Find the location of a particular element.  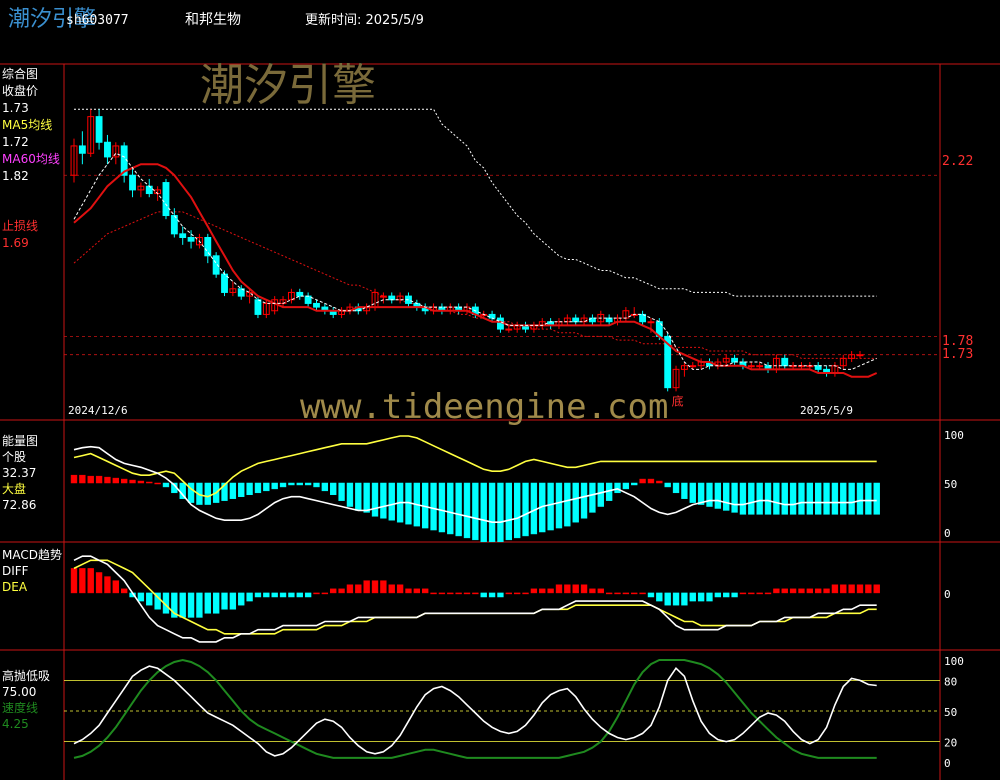

price-label-2: 1.73 is located at coordinates (957, 354).